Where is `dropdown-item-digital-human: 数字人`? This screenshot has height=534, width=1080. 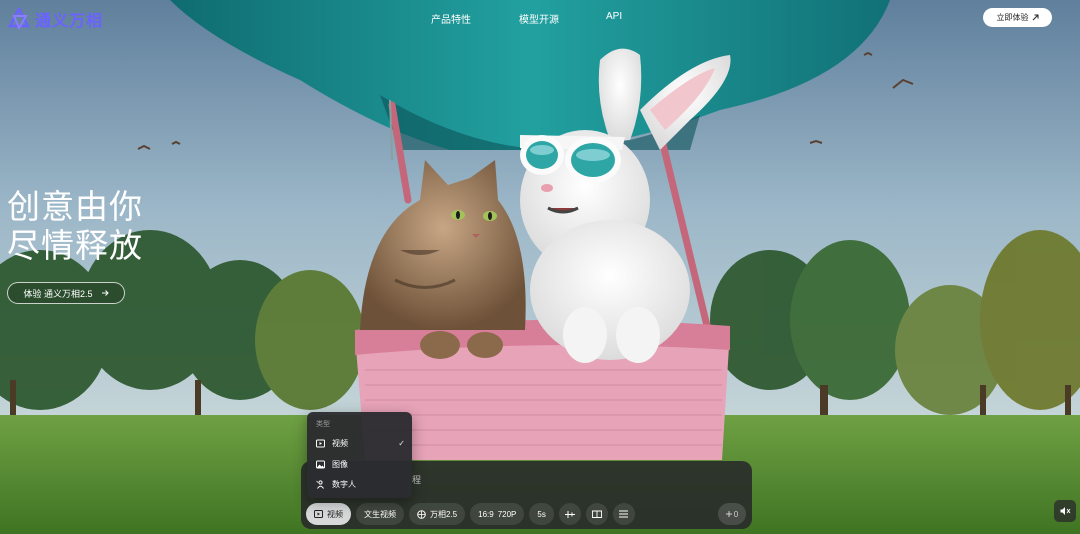 dropdown-item-digital-human: 数字人 is located at coordinates (359, 484).